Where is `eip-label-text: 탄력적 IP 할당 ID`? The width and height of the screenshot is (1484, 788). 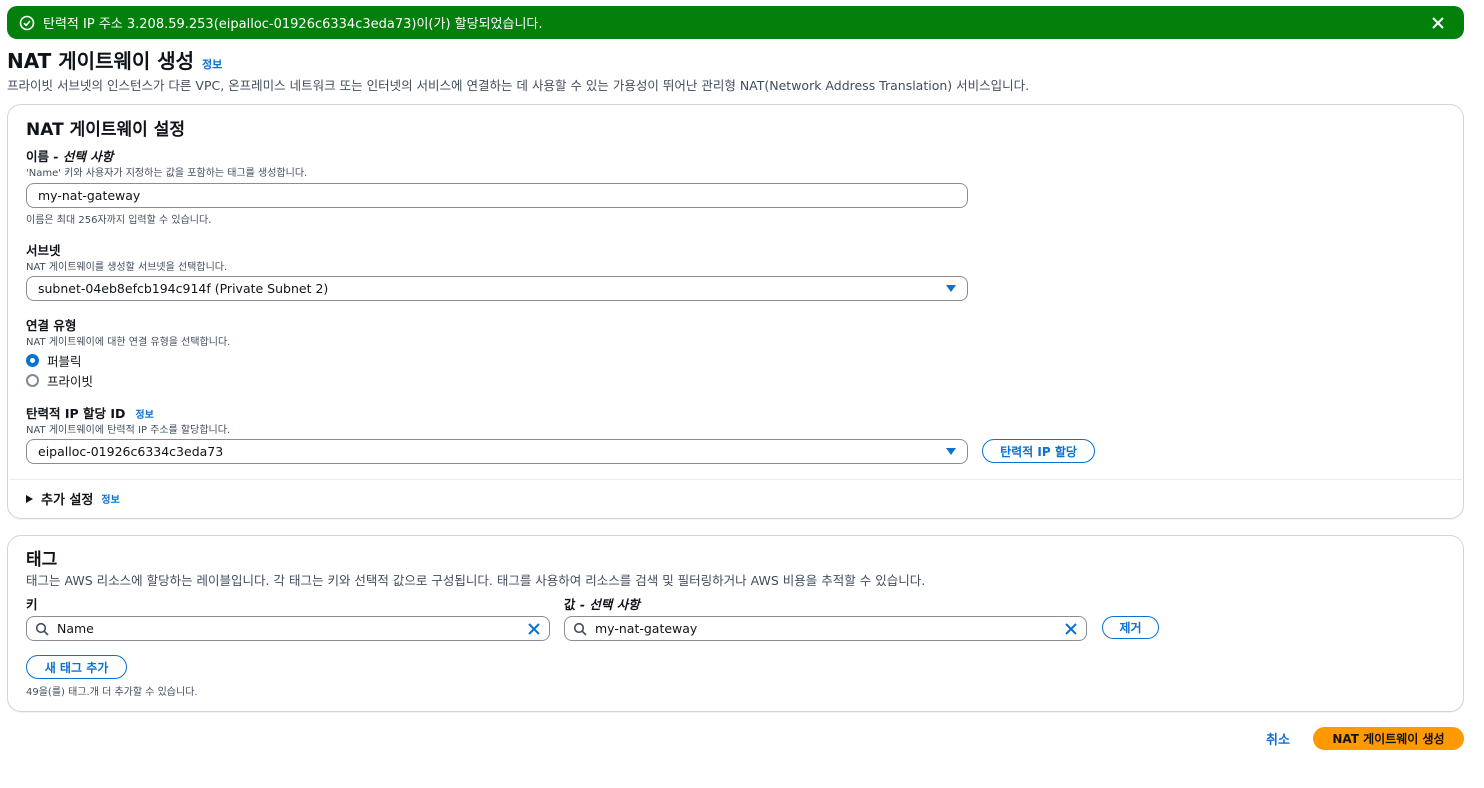 eip-label-text: 탄력적 IP 할당 ID is located at coordinates (76, 413).